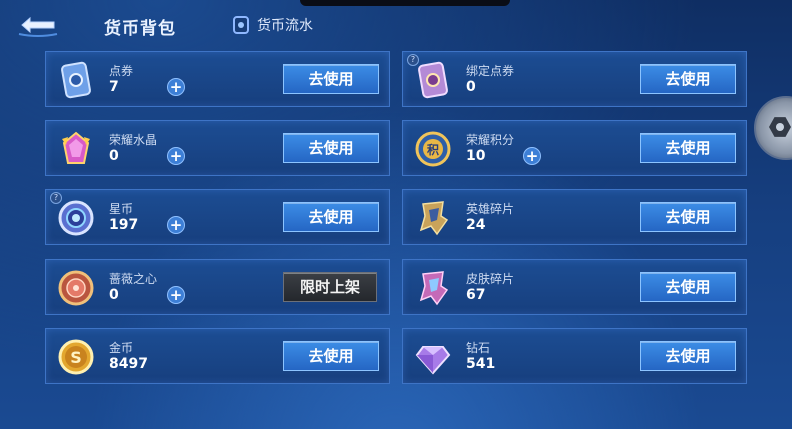  I want to click on currency-card-yingxiong: 英雄碎片 24 去使用, so click(574, 217).